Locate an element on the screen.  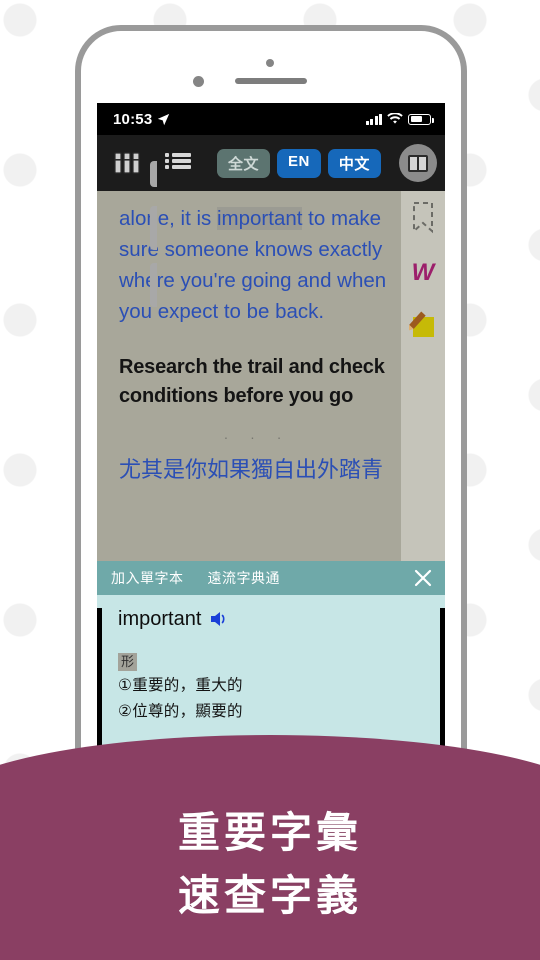
status-bar-right is located at coordinates (399, 119).